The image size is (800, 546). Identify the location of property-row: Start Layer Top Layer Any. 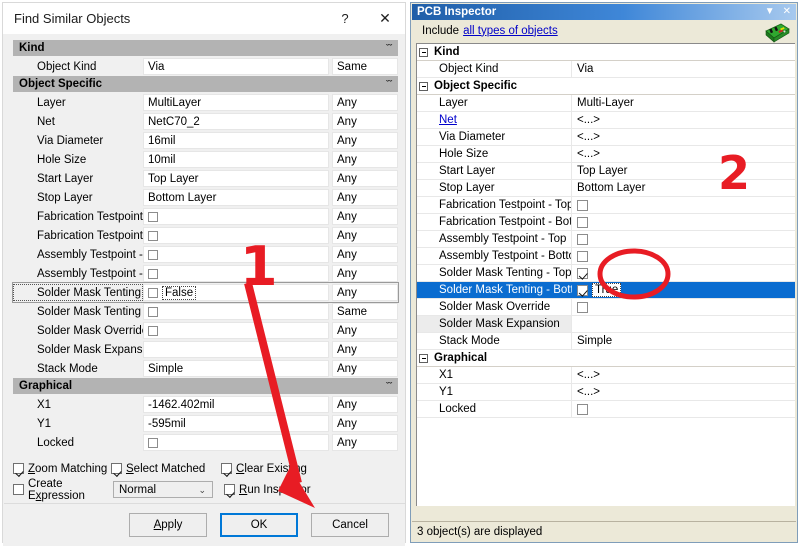
(205, 178).